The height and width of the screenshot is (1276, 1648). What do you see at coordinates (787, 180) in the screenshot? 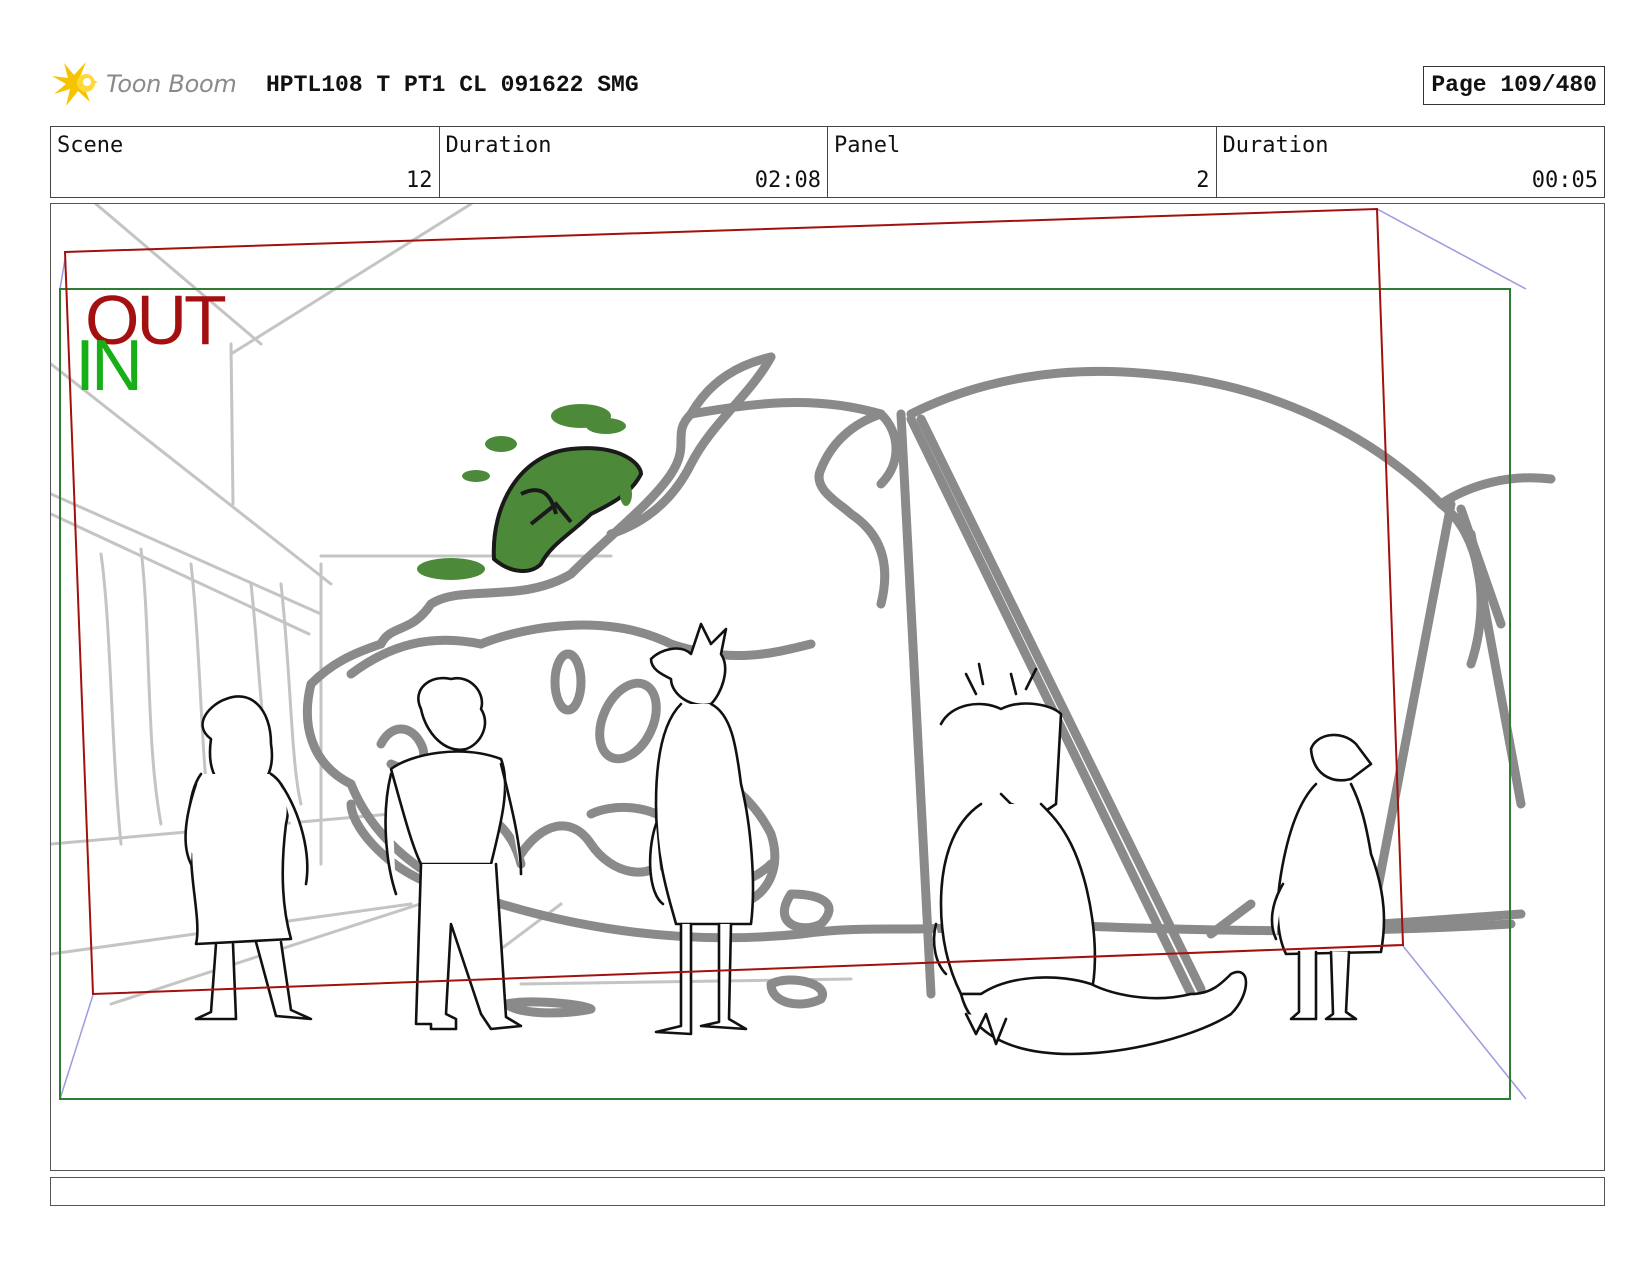
I see `scene-duration-value: 02:08` at bounding box center [787, 180].